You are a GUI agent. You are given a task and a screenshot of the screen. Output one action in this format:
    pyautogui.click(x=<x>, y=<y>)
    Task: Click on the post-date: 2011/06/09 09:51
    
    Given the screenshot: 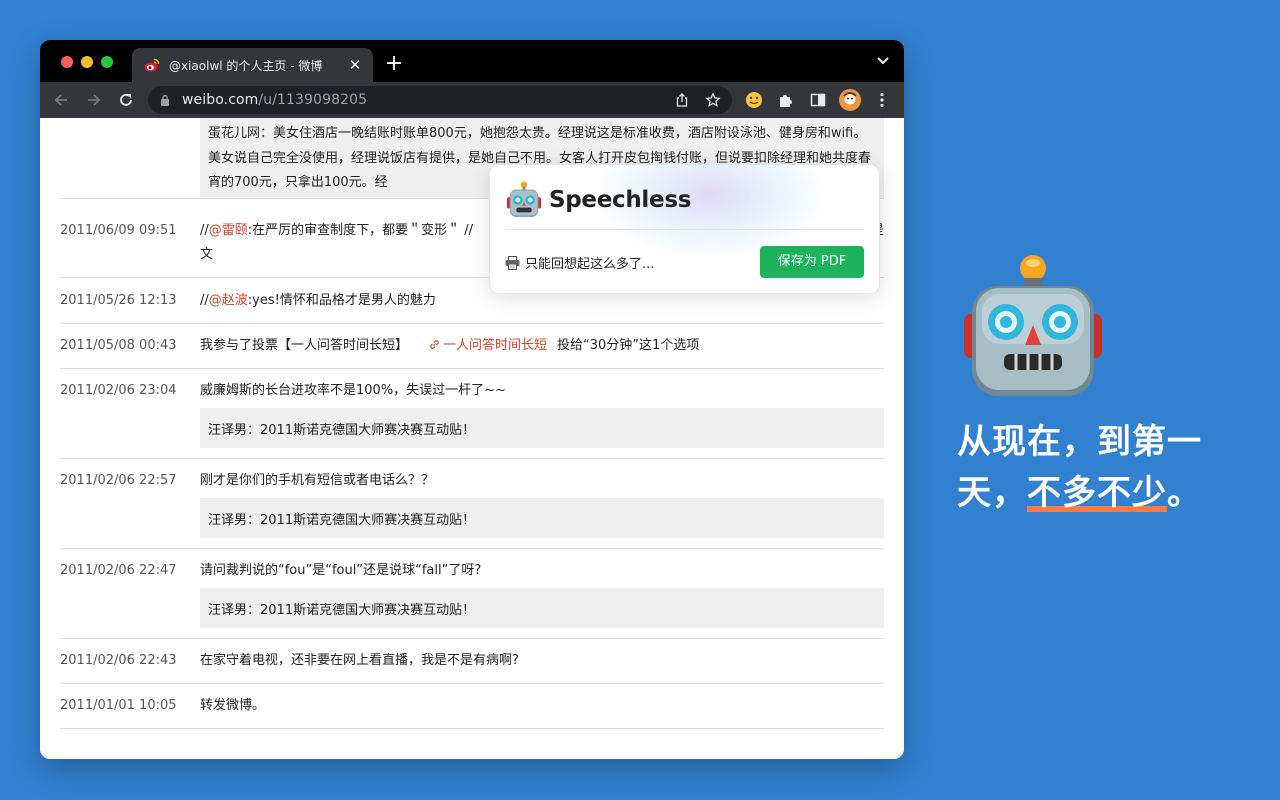 What is the action you would take?
    pyautogui.click(x=118, y=230)
    